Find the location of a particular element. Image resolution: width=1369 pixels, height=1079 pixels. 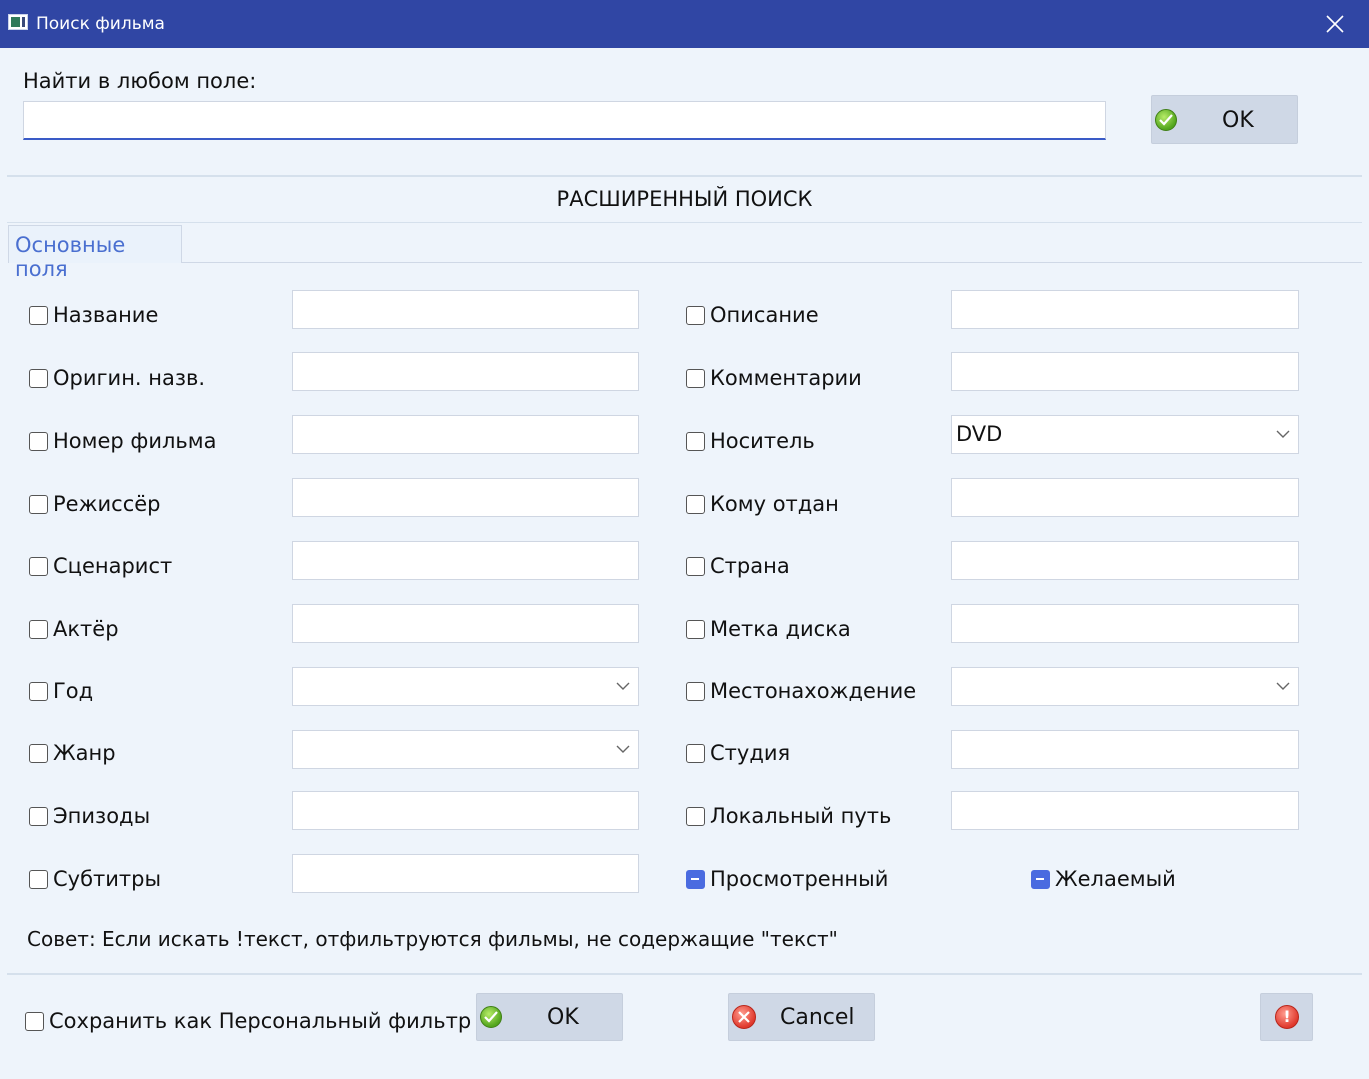

warning-icon: ! is located at coordinates (1287, 1017).